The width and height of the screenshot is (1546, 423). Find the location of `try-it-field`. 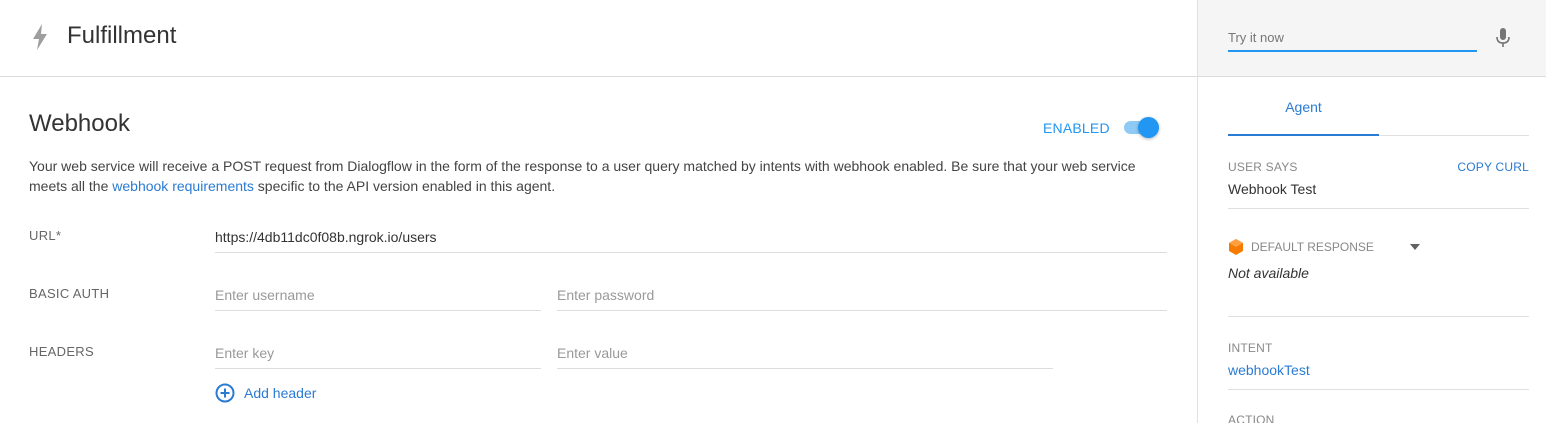

try-it-field is located at coordinates (1352, 39).